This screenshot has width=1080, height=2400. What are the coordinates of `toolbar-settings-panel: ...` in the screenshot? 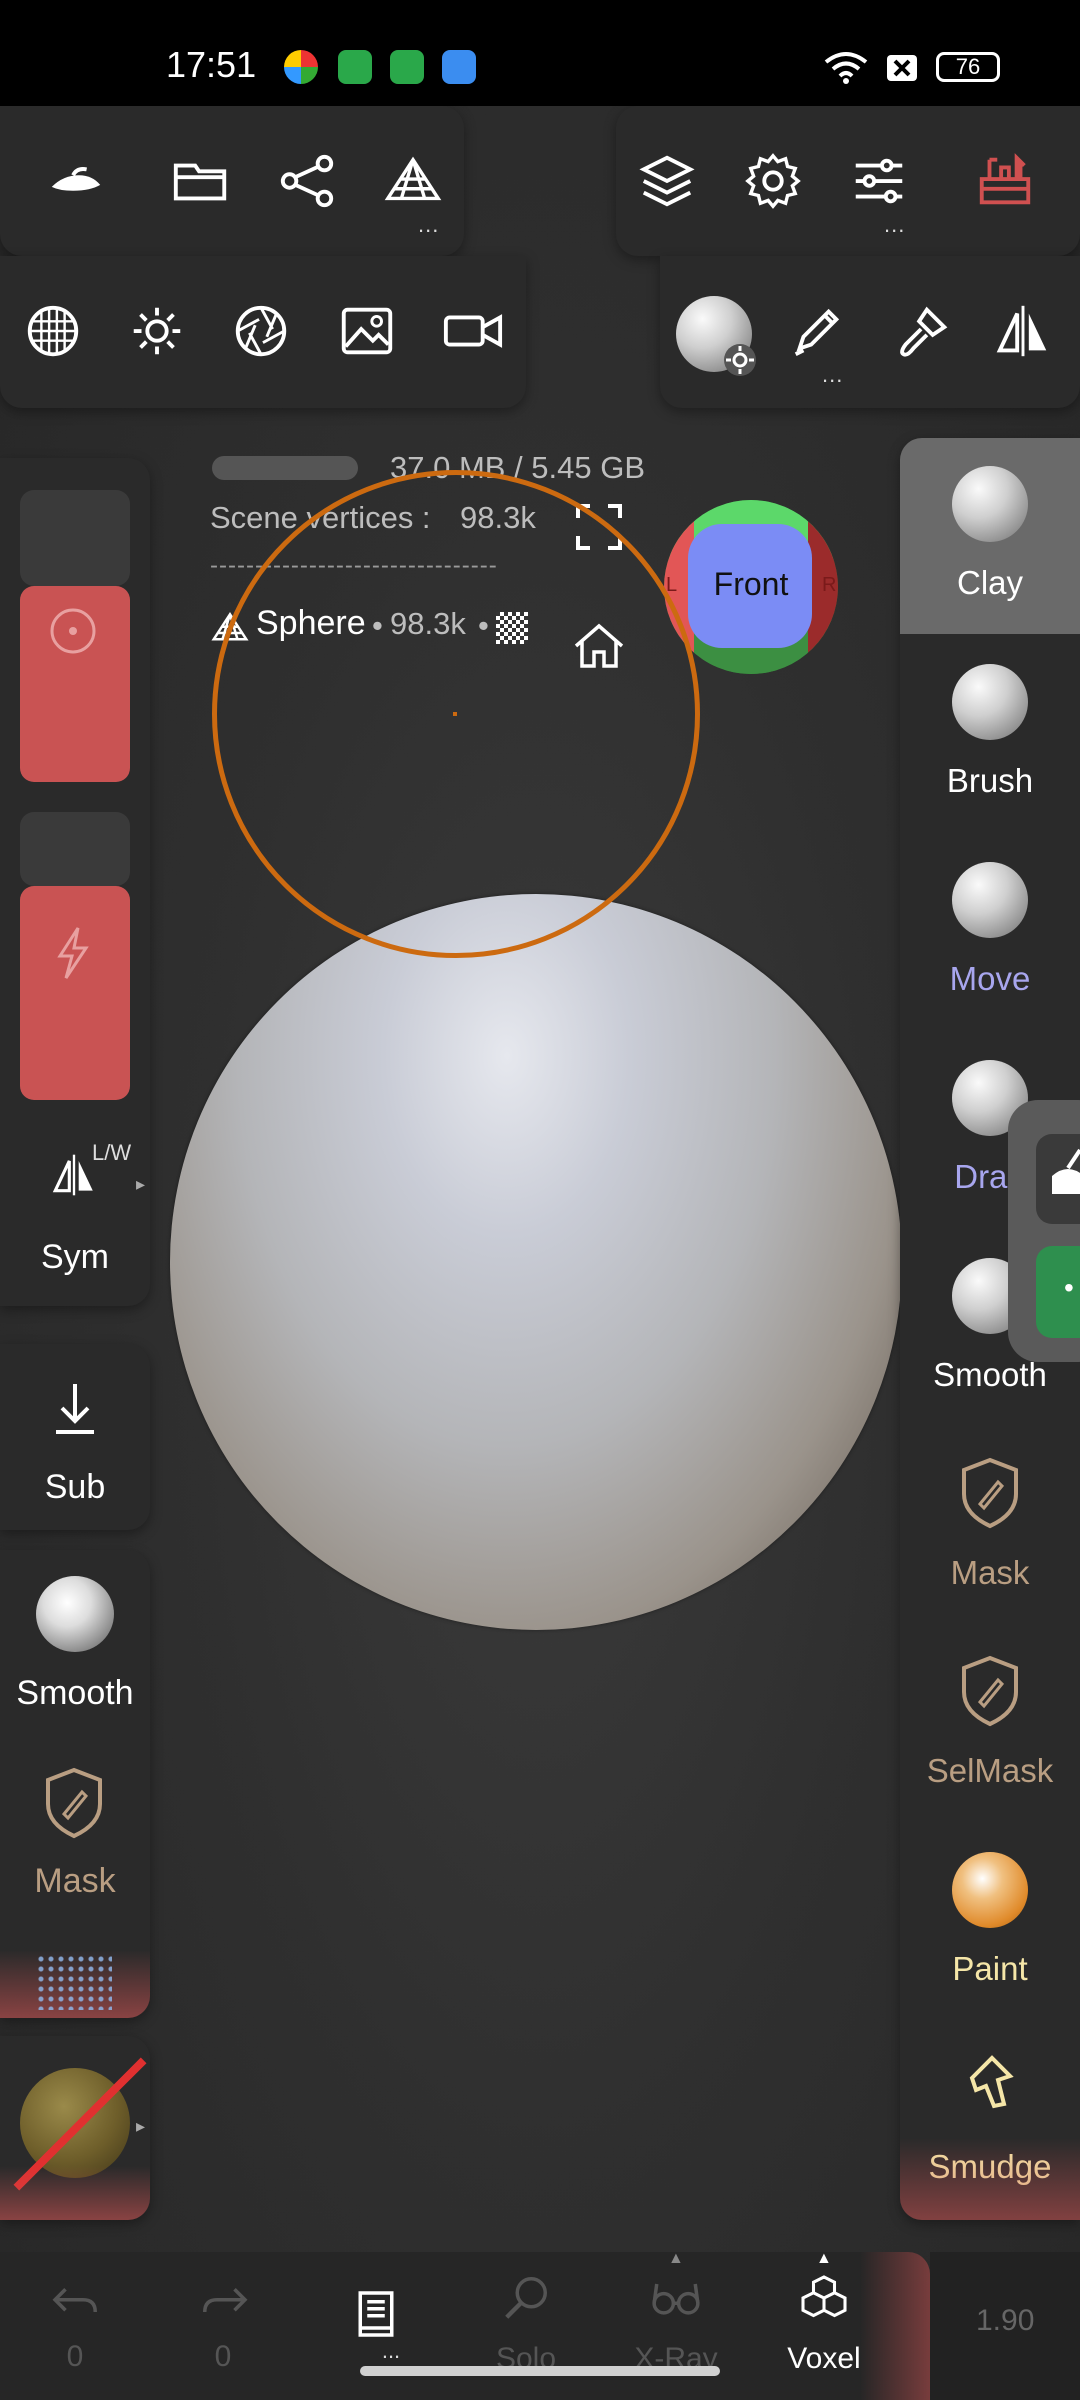 It's located at (848, 181).